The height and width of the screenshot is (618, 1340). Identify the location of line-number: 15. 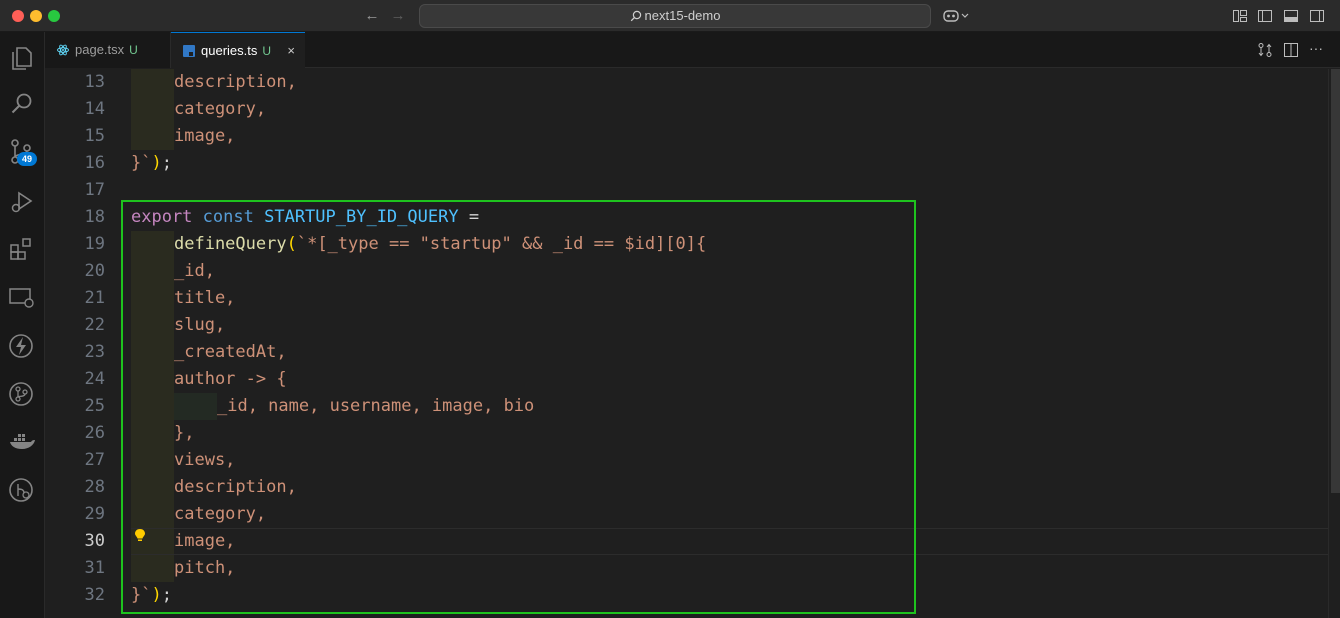
(94, 136).